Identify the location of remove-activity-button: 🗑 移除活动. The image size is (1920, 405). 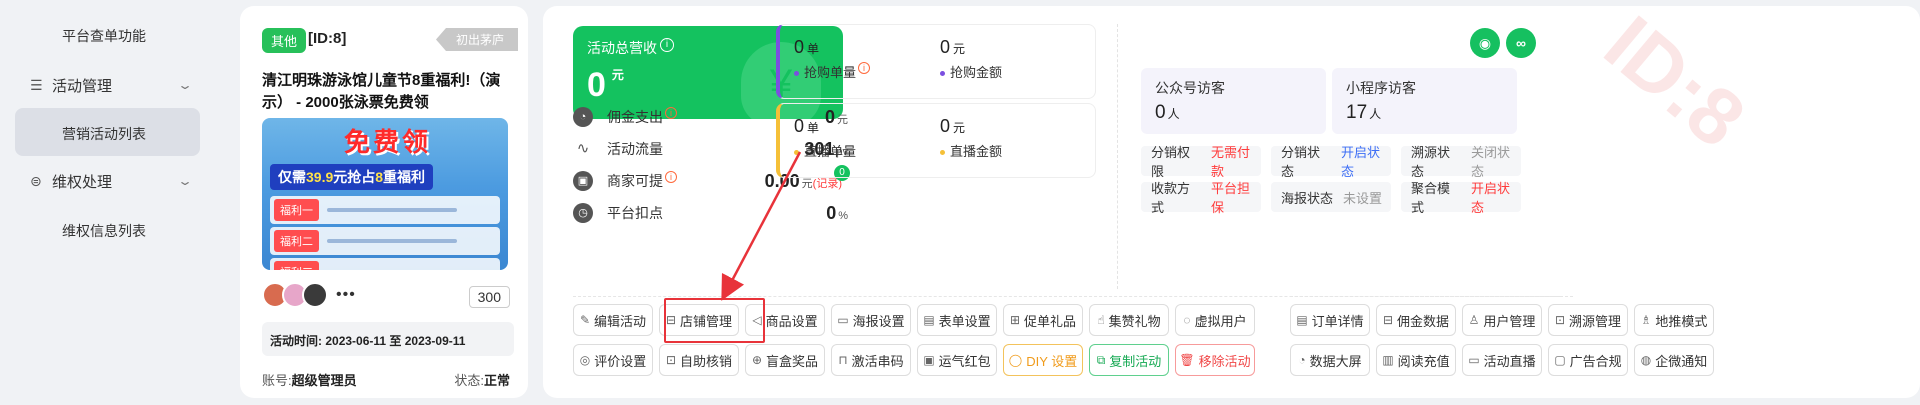
(1215, 360).